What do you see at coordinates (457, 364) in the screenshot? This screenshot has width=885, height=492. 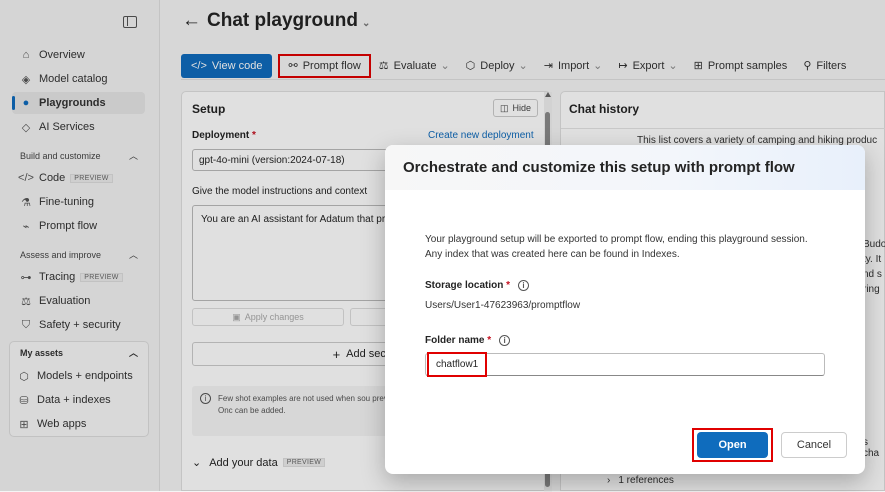 I see `folder-name-value: chatflow1` at bounding box center [457, 364].